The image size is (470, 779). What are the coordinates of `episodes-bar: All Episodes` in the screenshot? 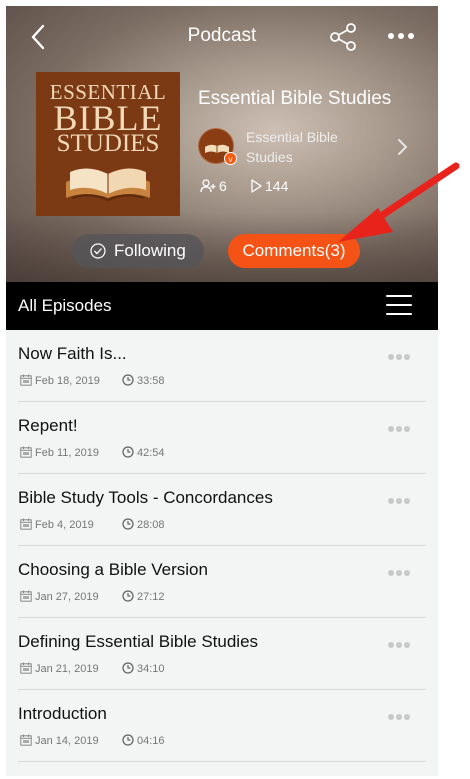 It's located at (222, 306).